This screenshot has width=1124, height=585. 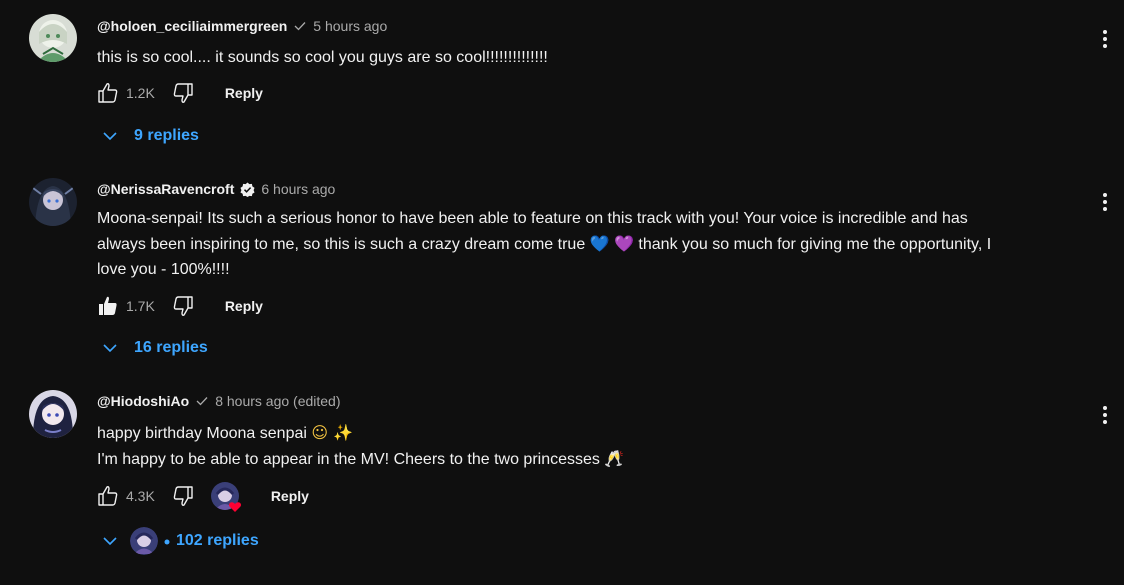 I want to click on view-replies-button: 16 replies, so click(x=154, y=348).